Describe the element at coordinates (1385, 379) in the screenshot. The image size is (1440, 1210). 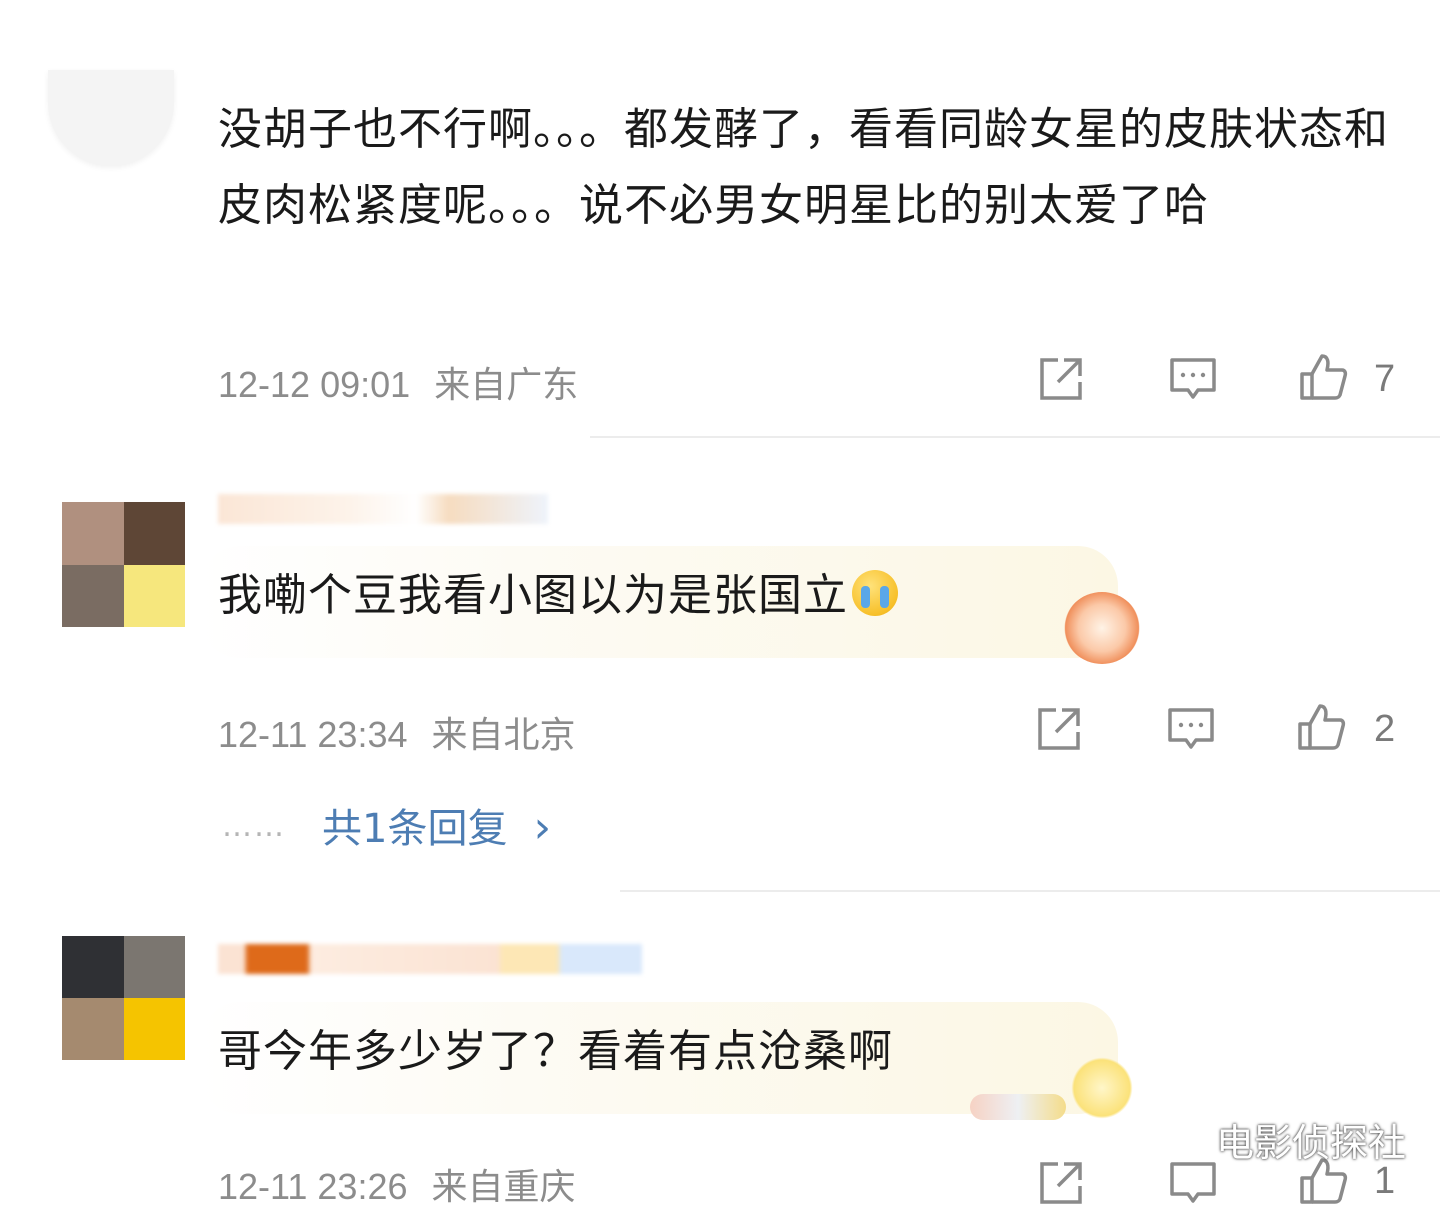
I see `like-count: 7` at that location.